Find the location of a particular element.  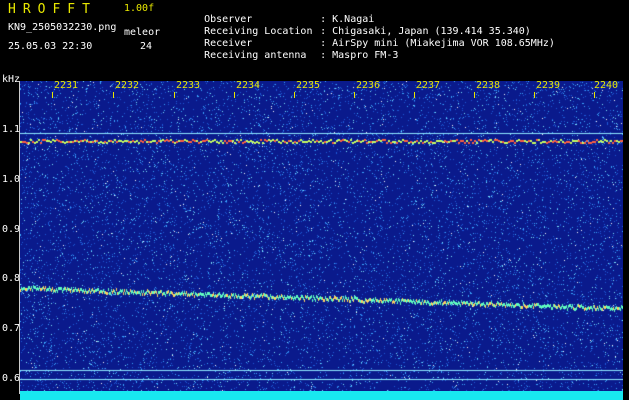

datetime-label: 25.05.03 22:30 is located at coordinates (50, 46).